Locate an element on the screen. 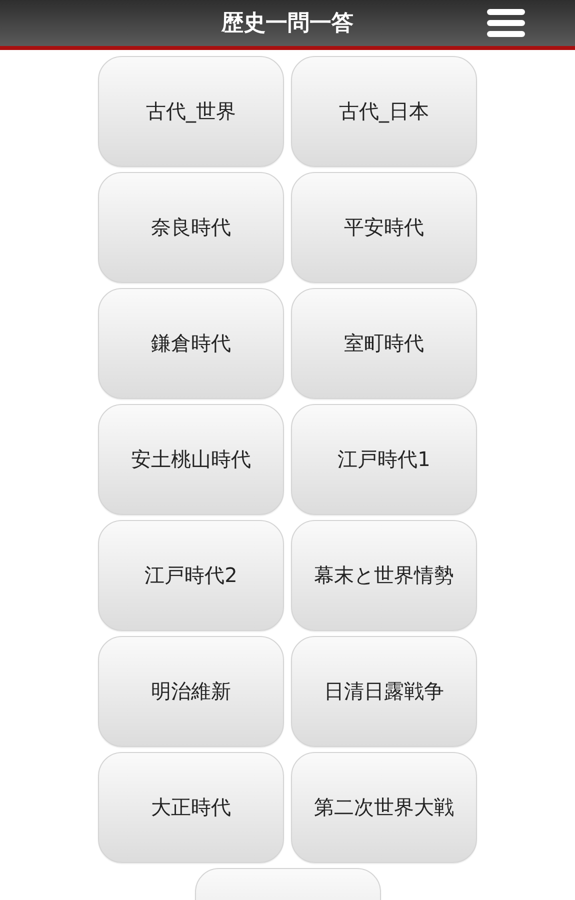 This screenshot has width=575, height=900. topic-button: 奈良時代 is located at coordinates (191, 227).